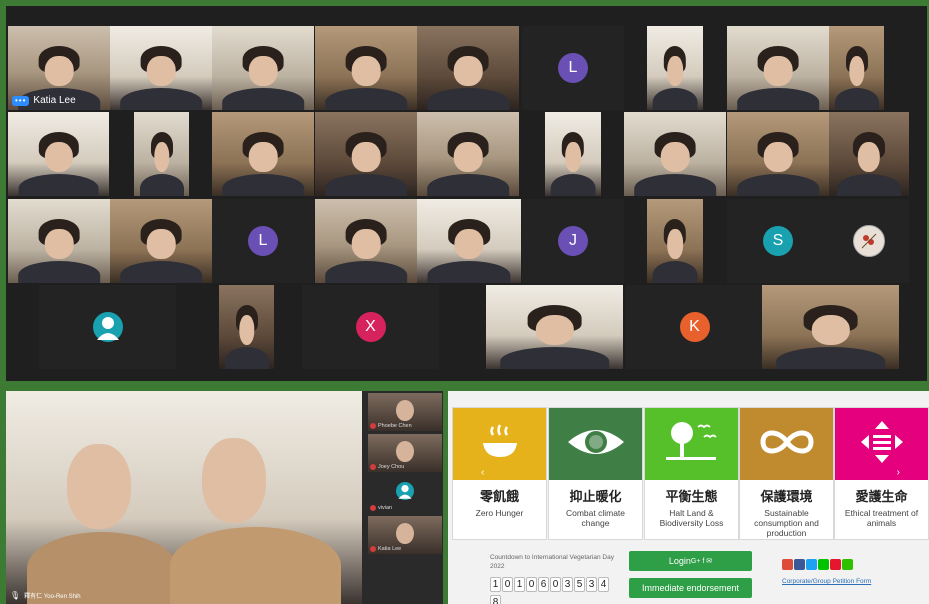 Image resolution: width=929 pixels, height=604 pixels. I want to click on thumbnail-video: Joey Chou, so click(405, 453).